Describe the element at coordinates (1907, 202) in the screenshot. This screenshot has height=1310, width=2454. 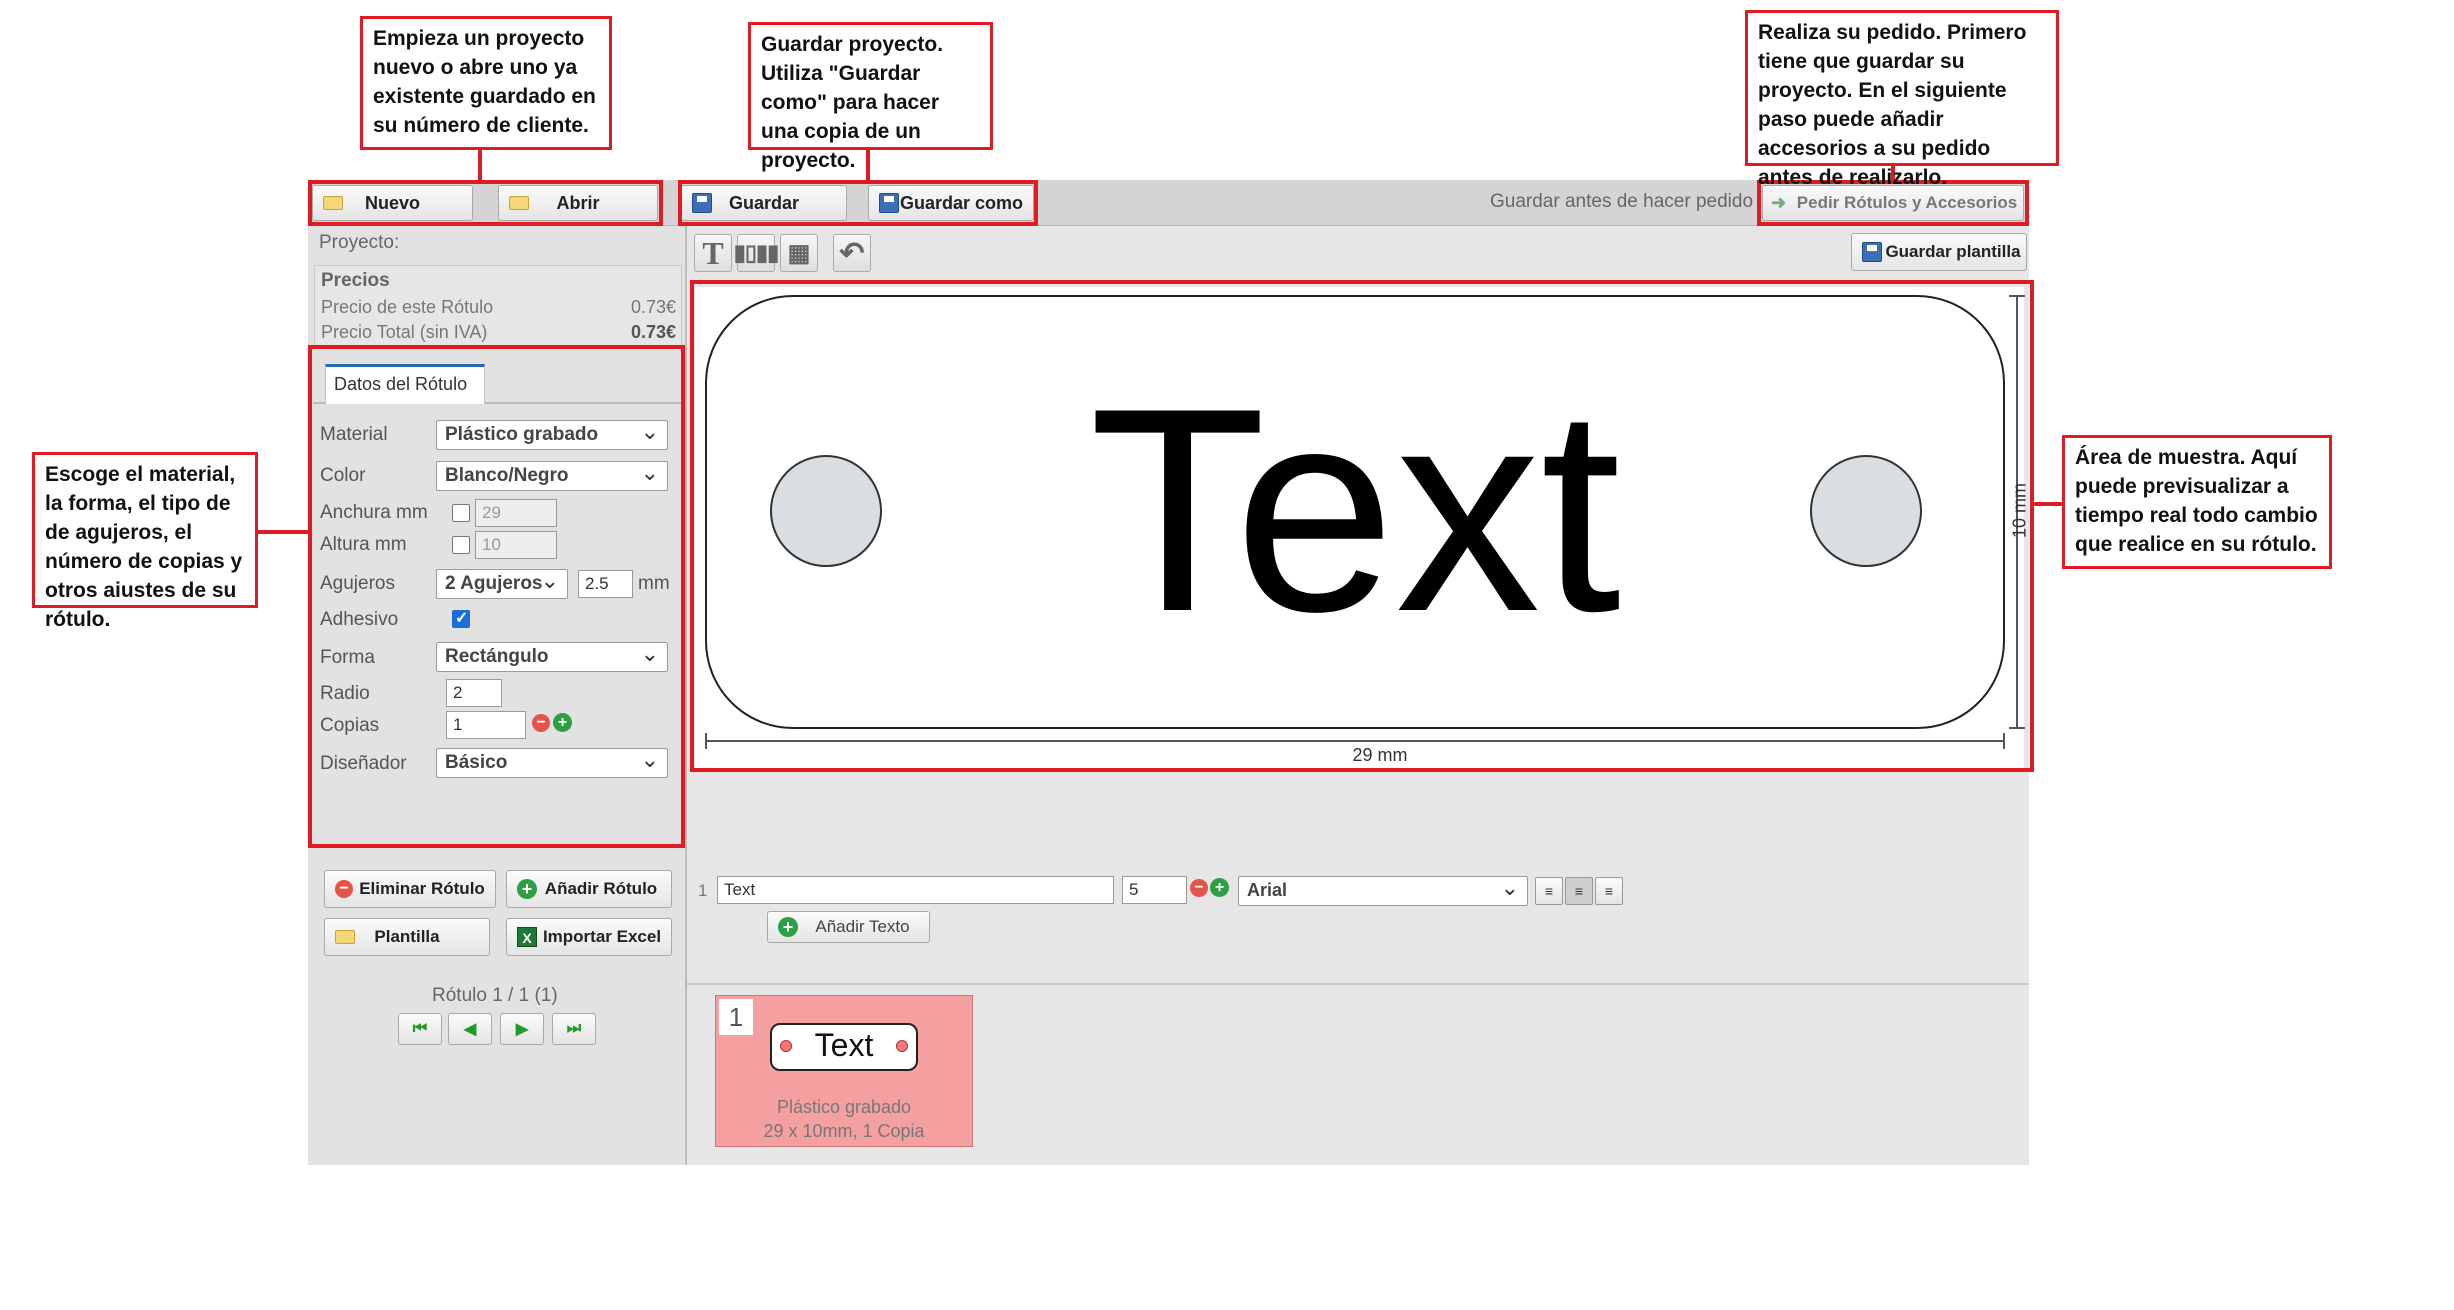
I see `order-button-label: Pedir Rótulos y Accesorios` at that location.